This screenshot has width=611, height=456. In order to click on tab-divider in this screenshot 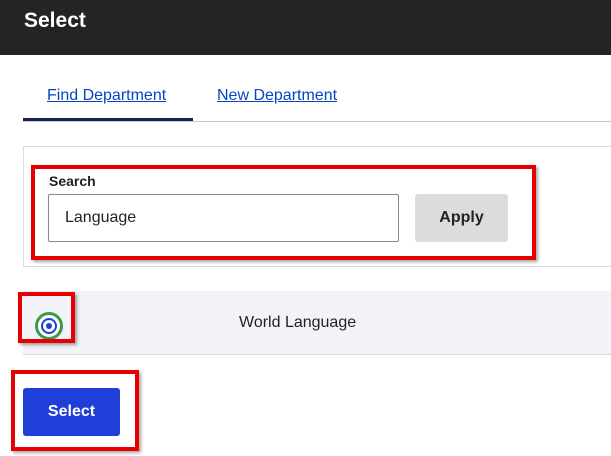, I will do `click(317, 121)`.